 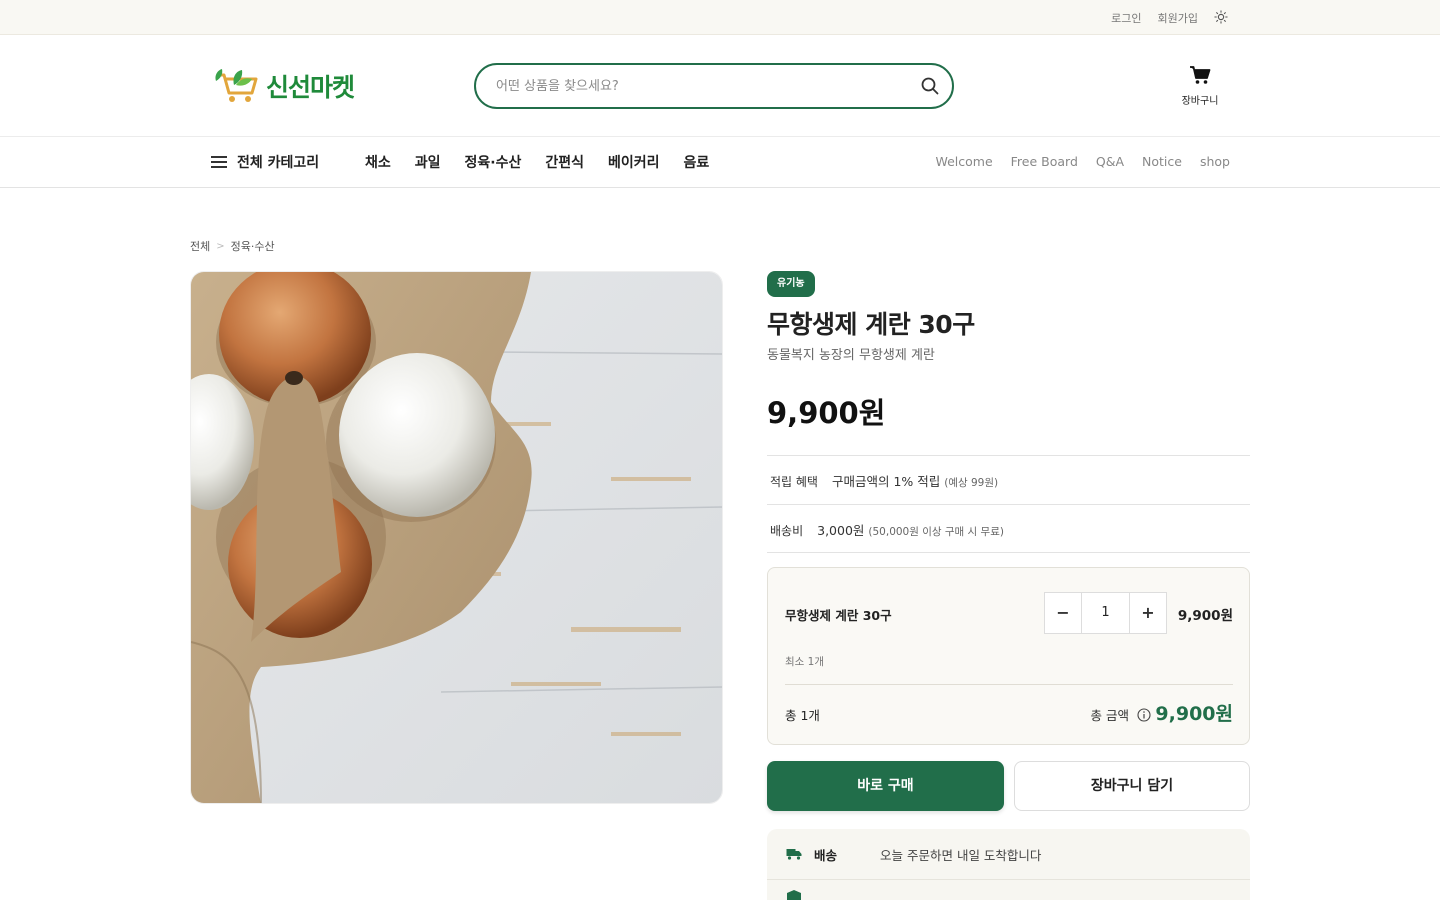 I want to click on buy-now-button: 바로 구매, so click(x=885, y=786).